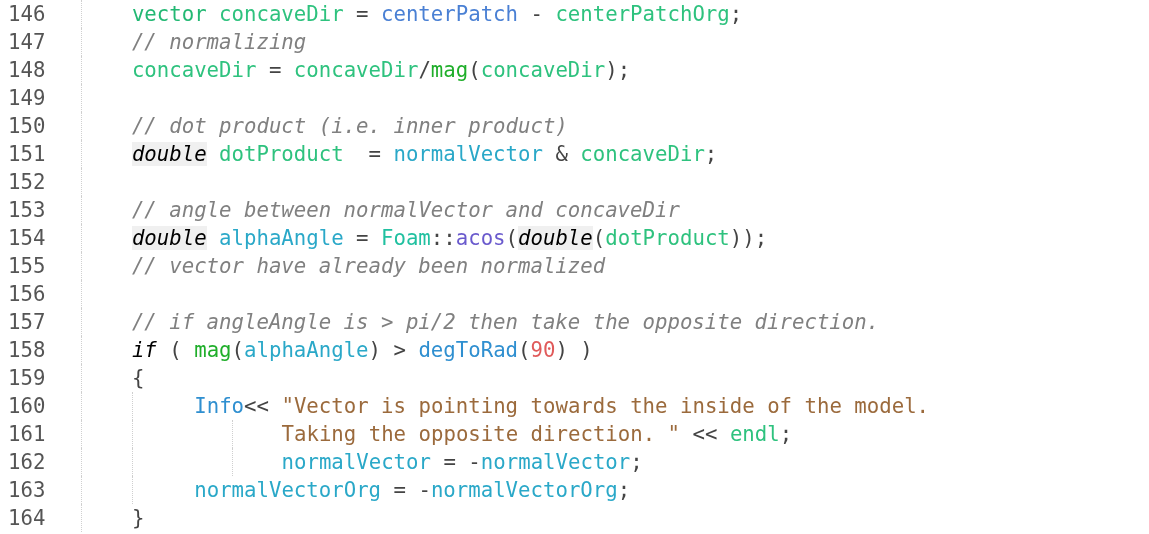 The width and height of the screenshot is (1149, 534). I want to click on line-number: 164, so click(27, 518).